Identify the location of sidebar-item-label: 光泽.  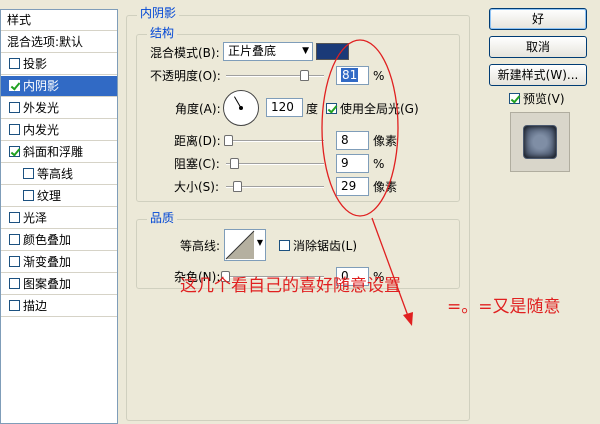
(35, 218).